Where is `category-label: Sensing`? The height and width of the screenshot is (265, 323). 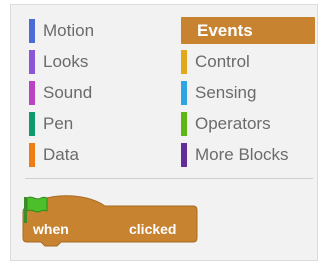 category-label: Sensing is located at coordinates (226, 92).